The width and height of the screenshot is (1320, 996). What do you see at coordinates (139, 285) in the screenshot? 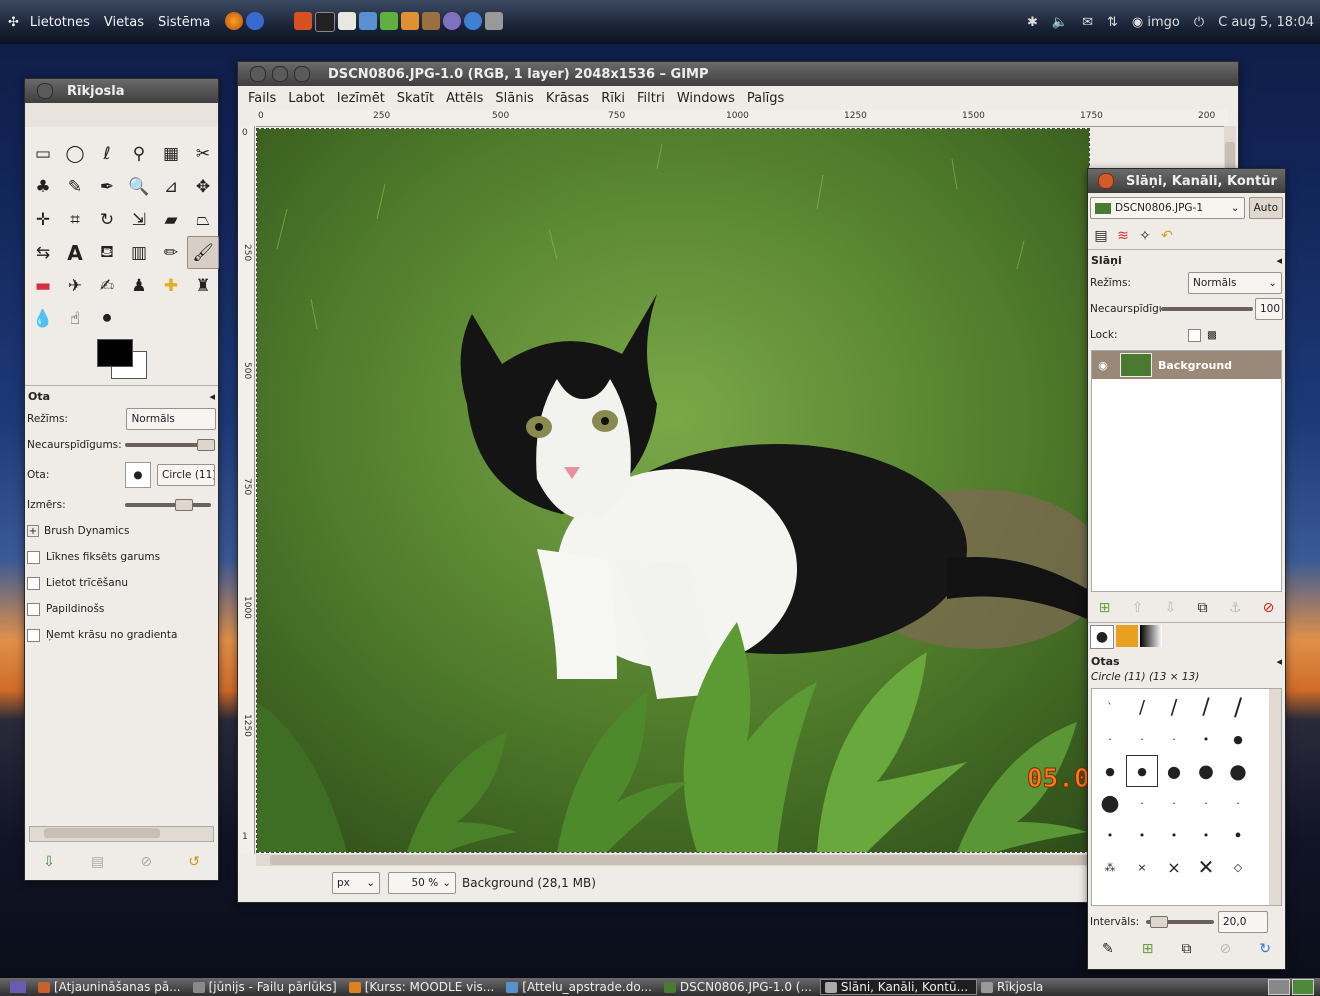
I see `clone-icon: ♟` at bounding box center [139, 285].